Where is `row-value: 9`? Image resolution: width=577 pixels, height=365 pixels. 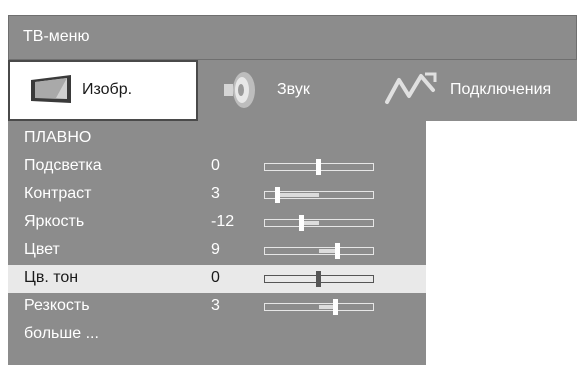 row-value: 9 is located at coordinates (215, 249).